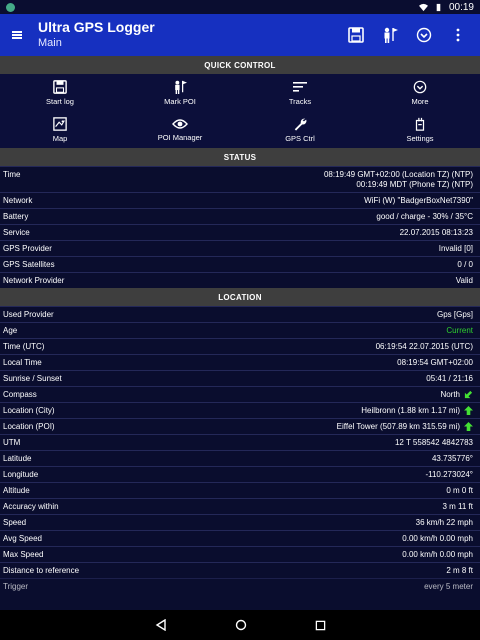 The width and height of the screenshot is (480, 640). I want to click on app-bar: Ultra GPS Logger Main, so click(240, 35).